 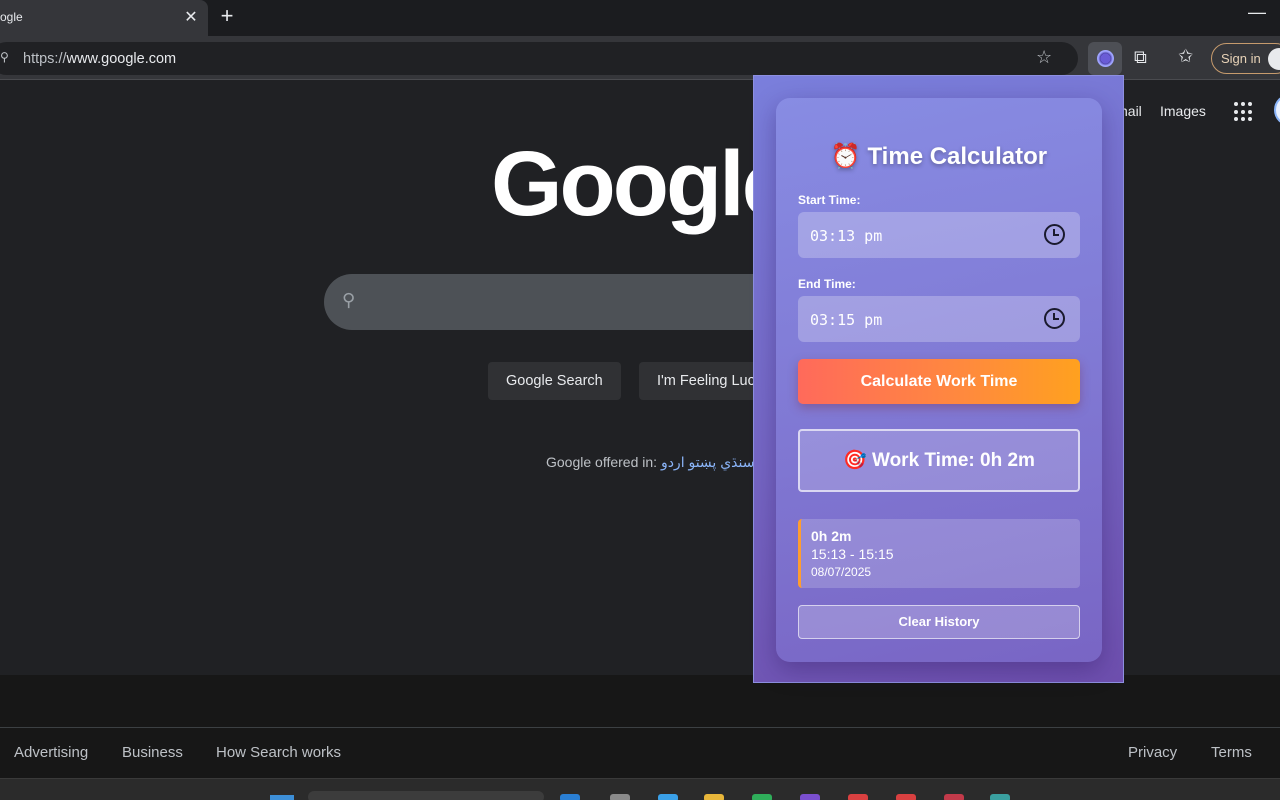 What do you see at coordinates (640, 752) in the screenshot?
I see `page-footer` at bounding box center [640, 752].